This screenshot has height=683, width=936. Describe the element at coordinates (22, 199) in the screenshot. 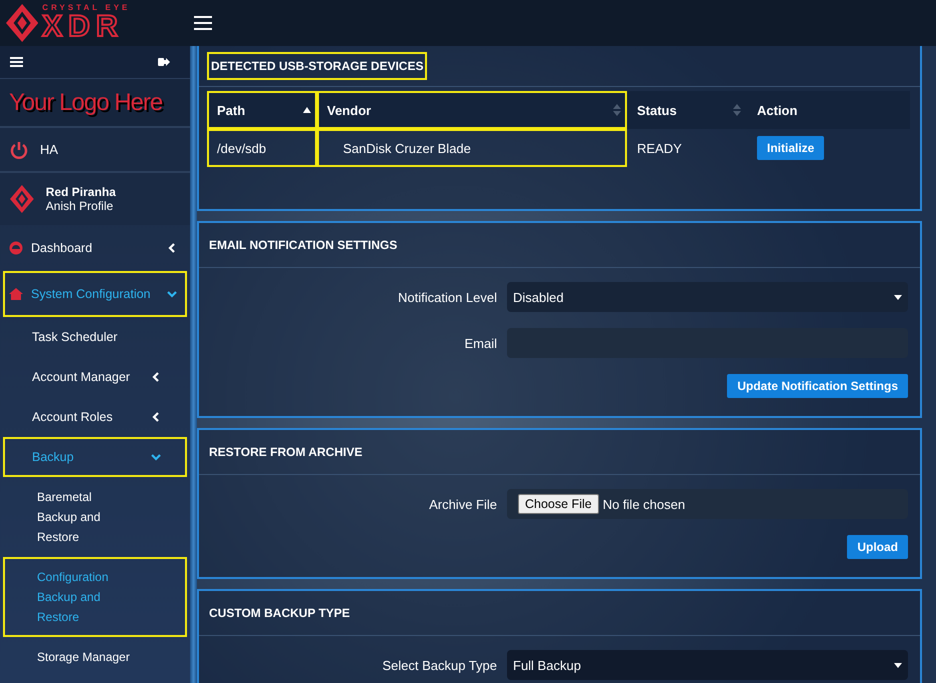

I see `profile-logo-icon` at that location.